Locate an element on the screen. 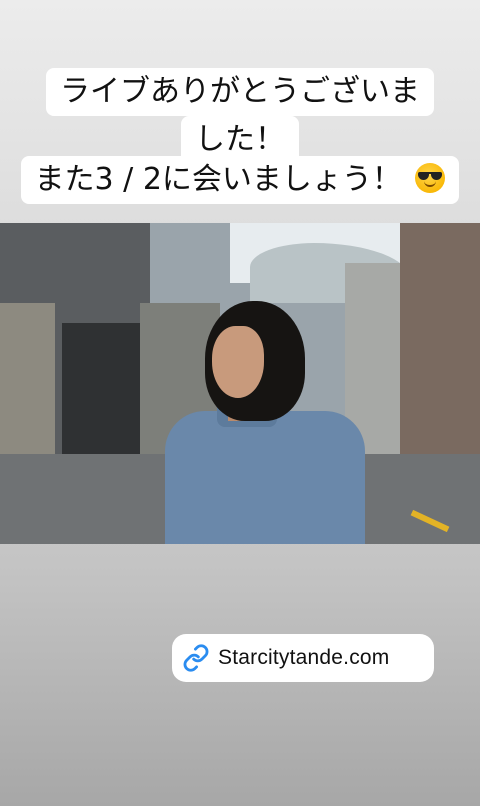  person is located at coordinates (265, 422).